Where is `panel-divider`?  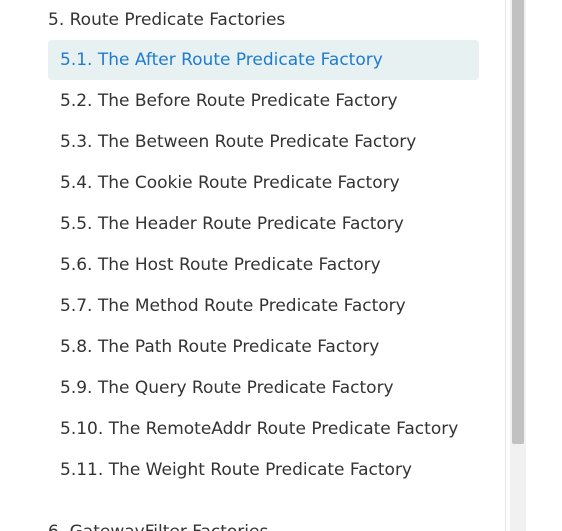 panel-divider is located at coordinates (505, 265).